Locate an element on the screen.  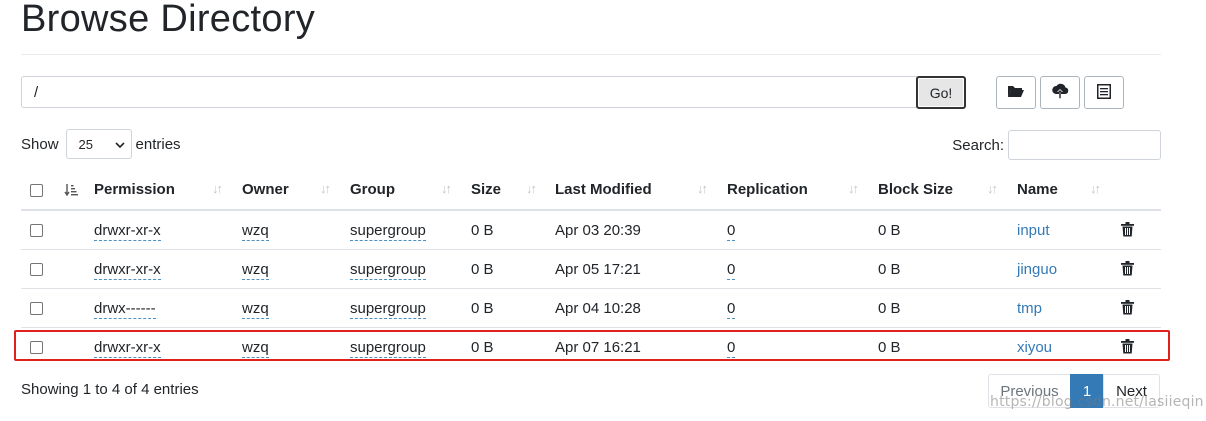
directory-path-input is located at coordinates (469, 92).